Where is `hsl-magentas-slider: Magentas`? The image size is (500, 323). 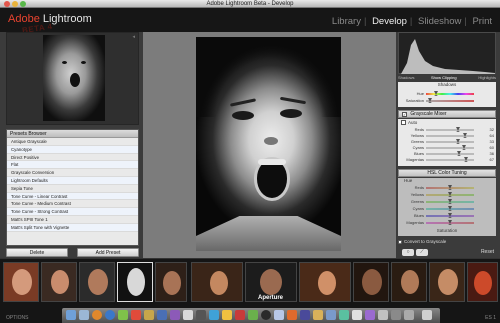 hsl-magentas-slider: Magentas is located at coordinates (447, 223).